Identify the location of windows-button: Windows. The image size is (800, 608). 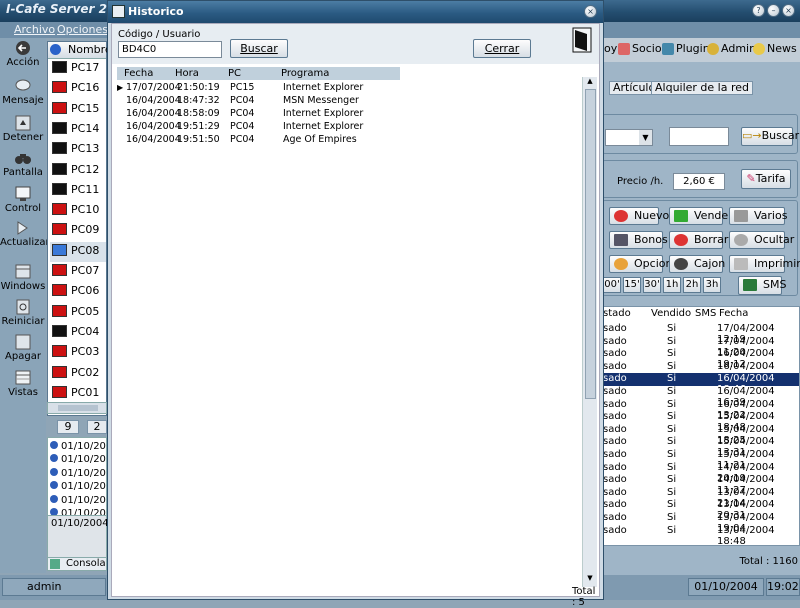
(23, 278).